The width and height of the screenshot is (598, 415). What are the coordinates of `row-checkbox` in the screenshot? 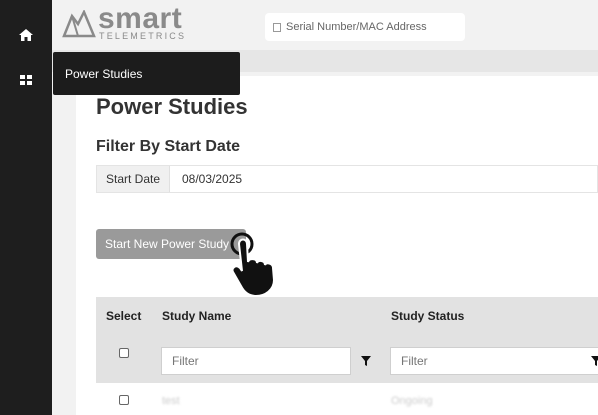 It's located at (124, 400).